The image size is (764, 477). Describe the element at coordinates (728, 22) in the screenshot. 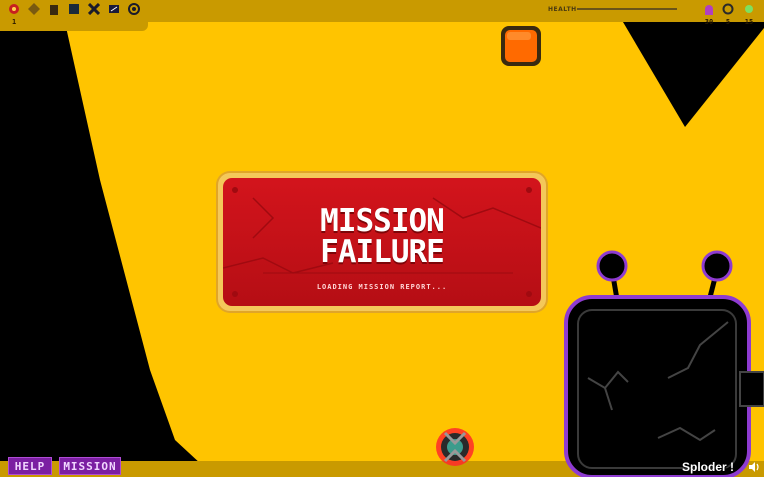

I see `ring-count: 5` at that location.